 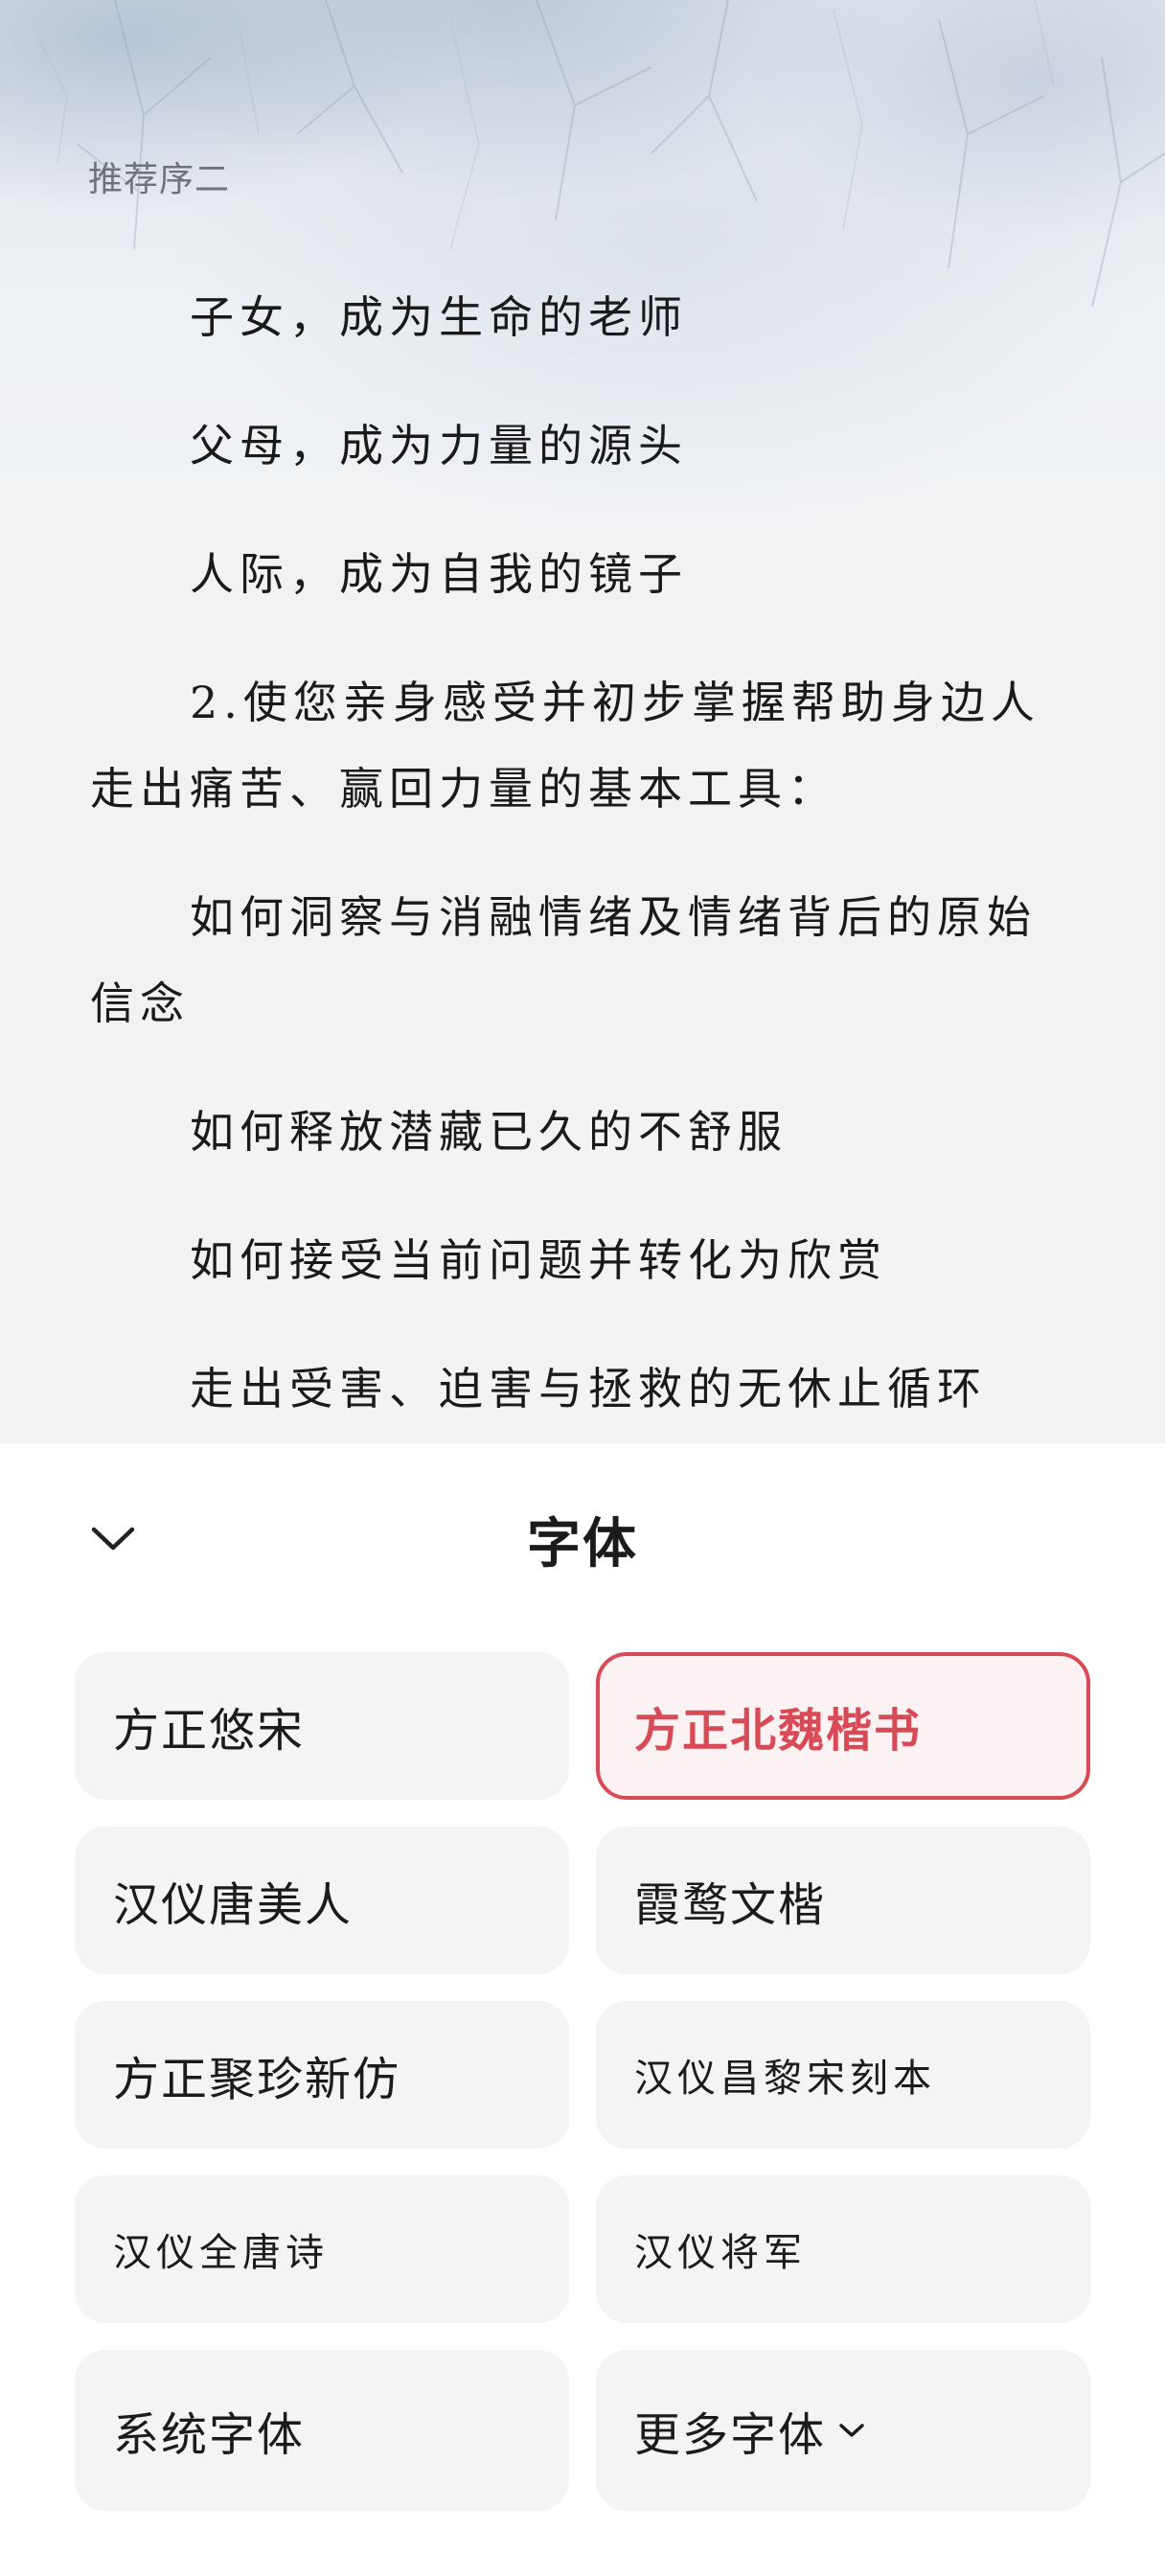 What do you see at coordinates (588, 1388) in the screenshot?
I see `paragraph: 走出受害、迫害与拯救的无休止循环` at bounding box center [588, 1388].